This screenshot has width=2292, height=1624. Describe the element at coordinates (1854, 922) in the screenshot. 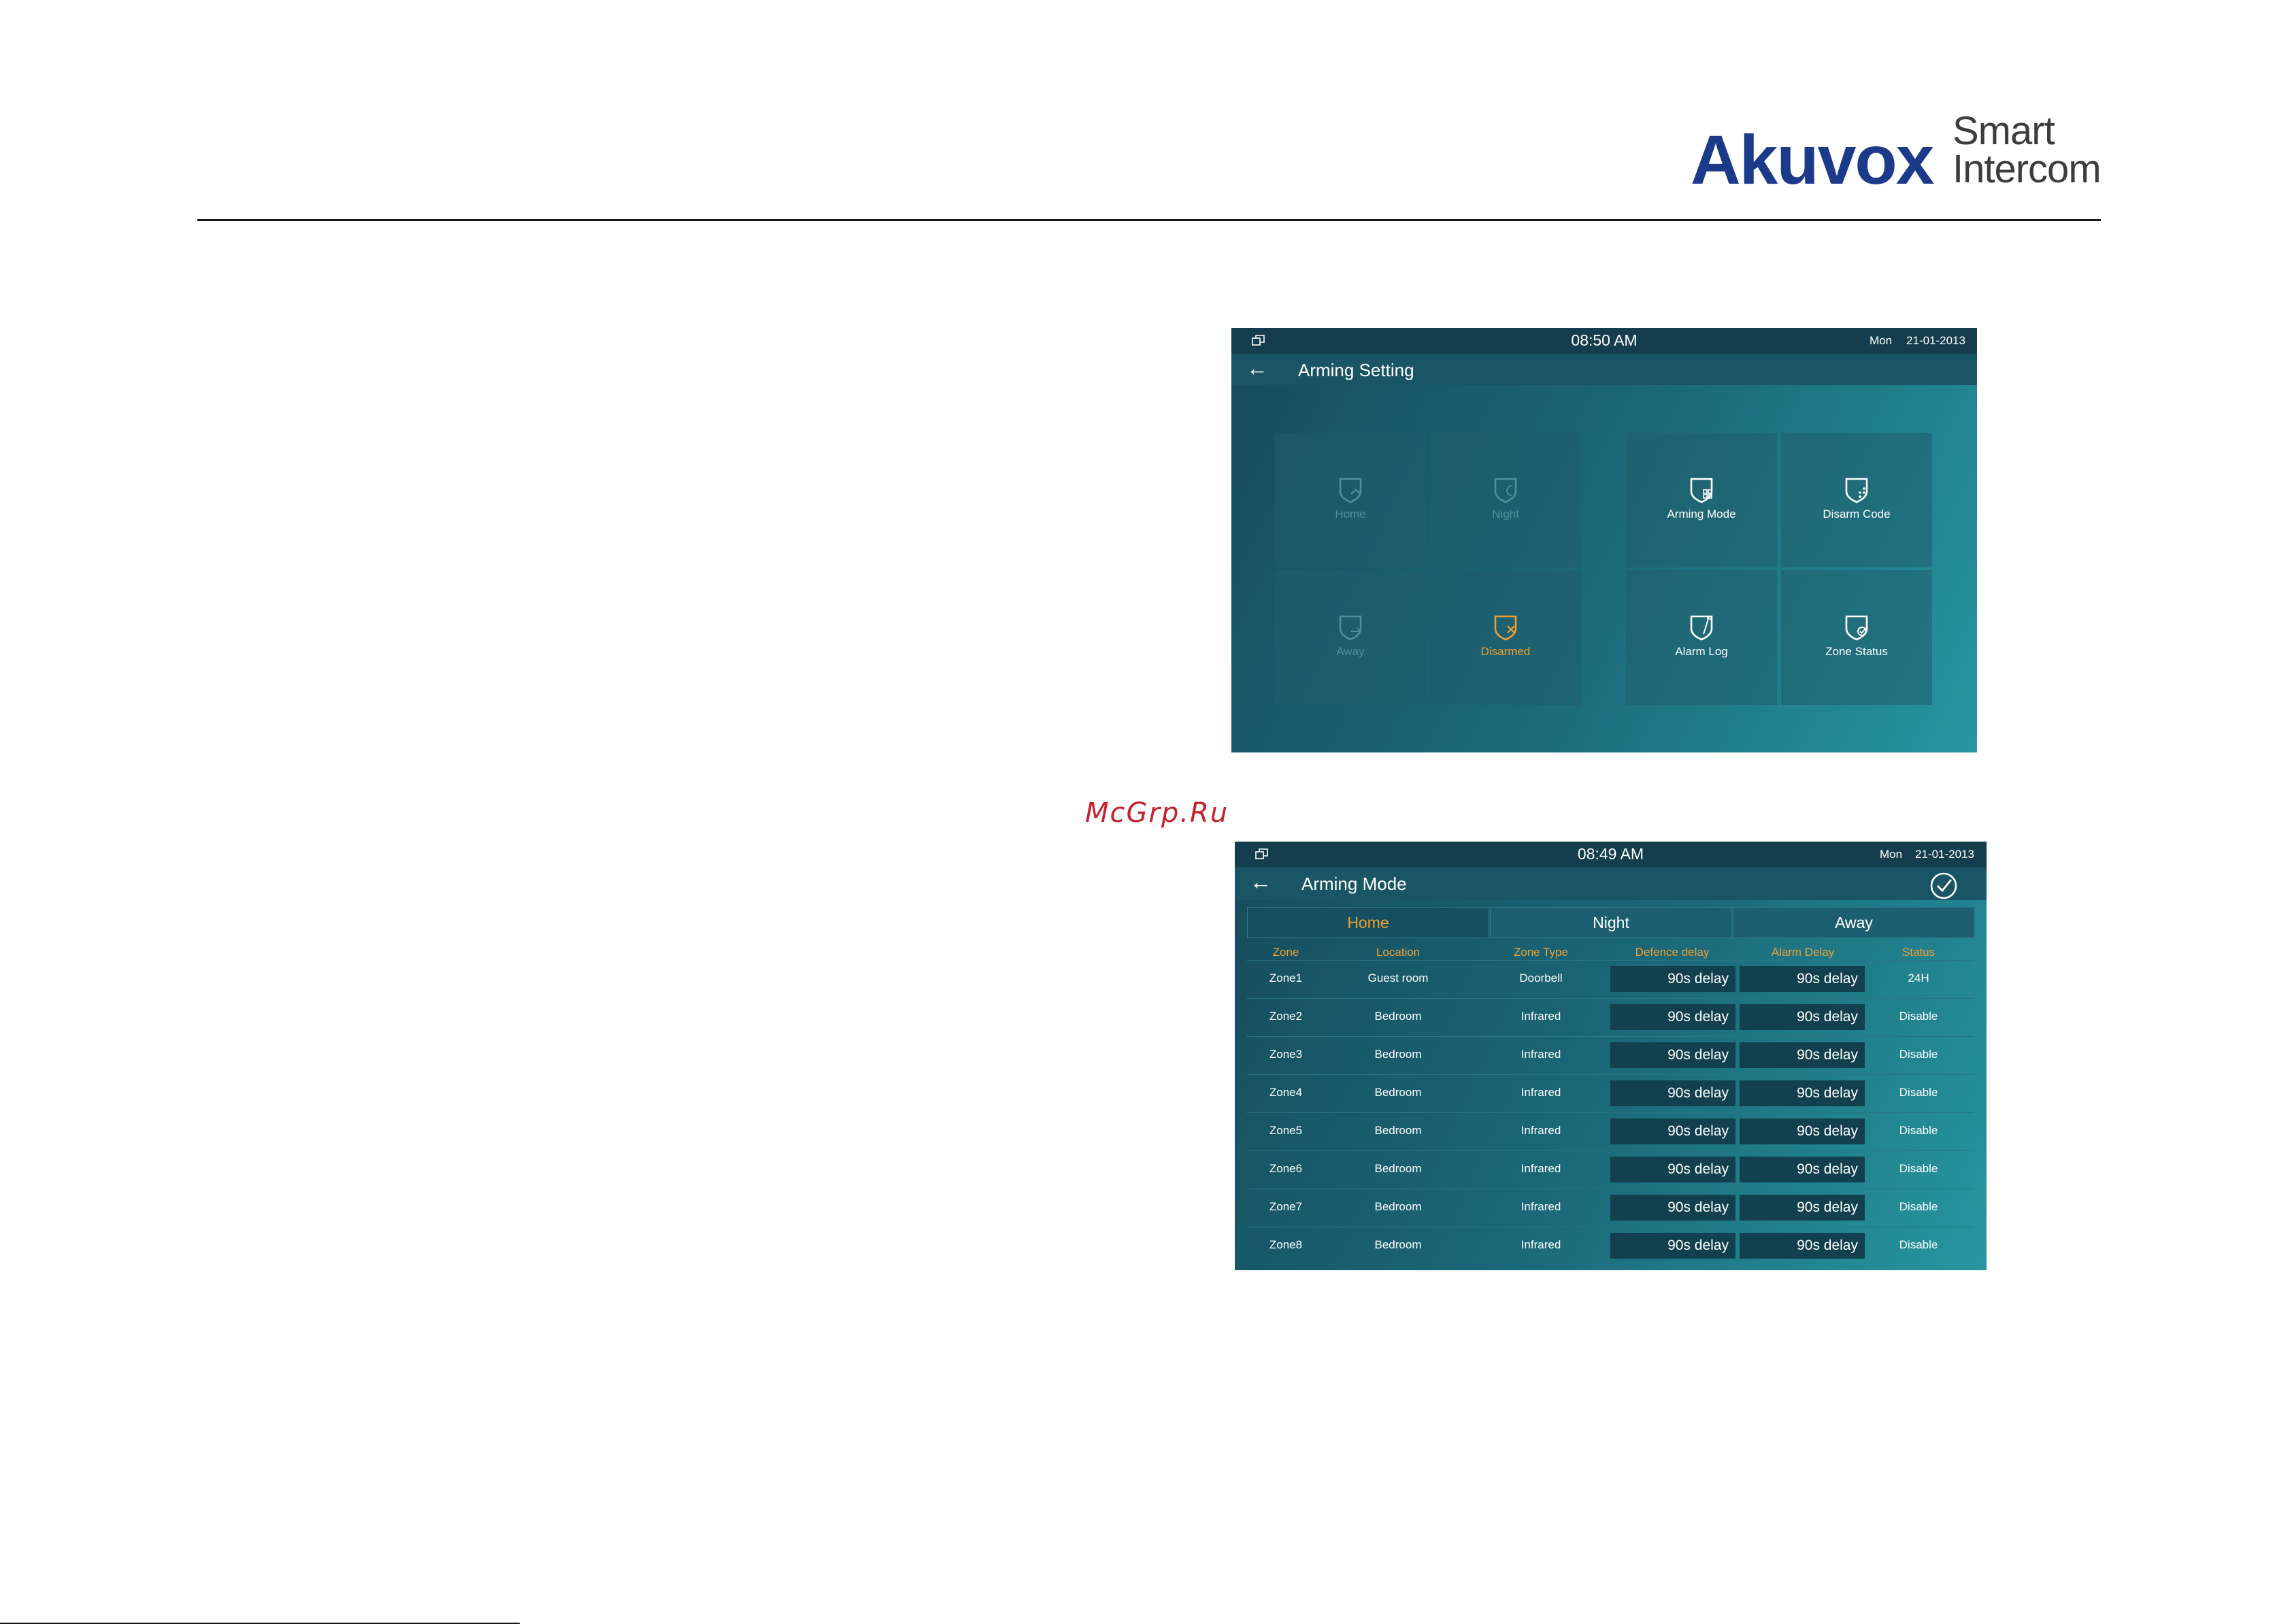

I see `tab-away: Away` at that location.